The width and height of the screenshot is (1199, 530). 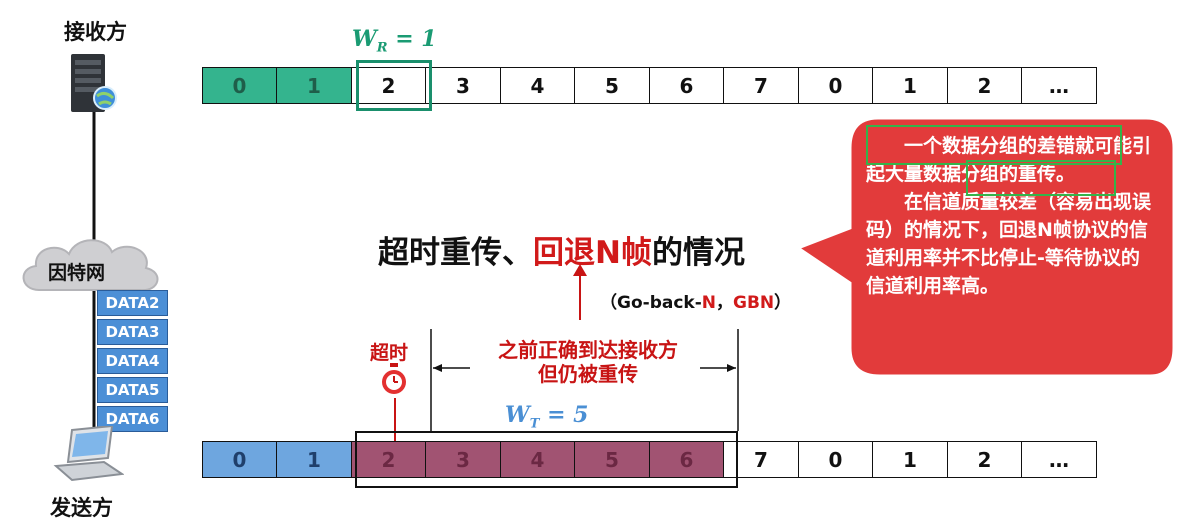 What do you see at coordinates (984, 459) in the screenshot?
I see `sender-seq-cell: 2` at bounding box center [984, 459].